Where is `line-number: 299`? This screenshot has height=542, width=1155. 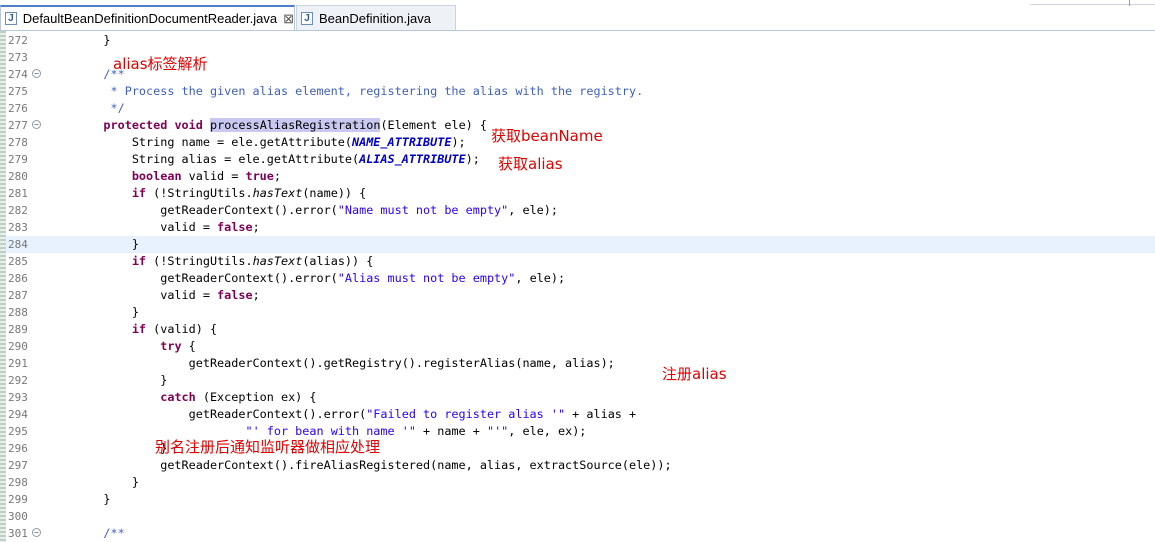 line-number: 299 is located at coordinates (18, 499).